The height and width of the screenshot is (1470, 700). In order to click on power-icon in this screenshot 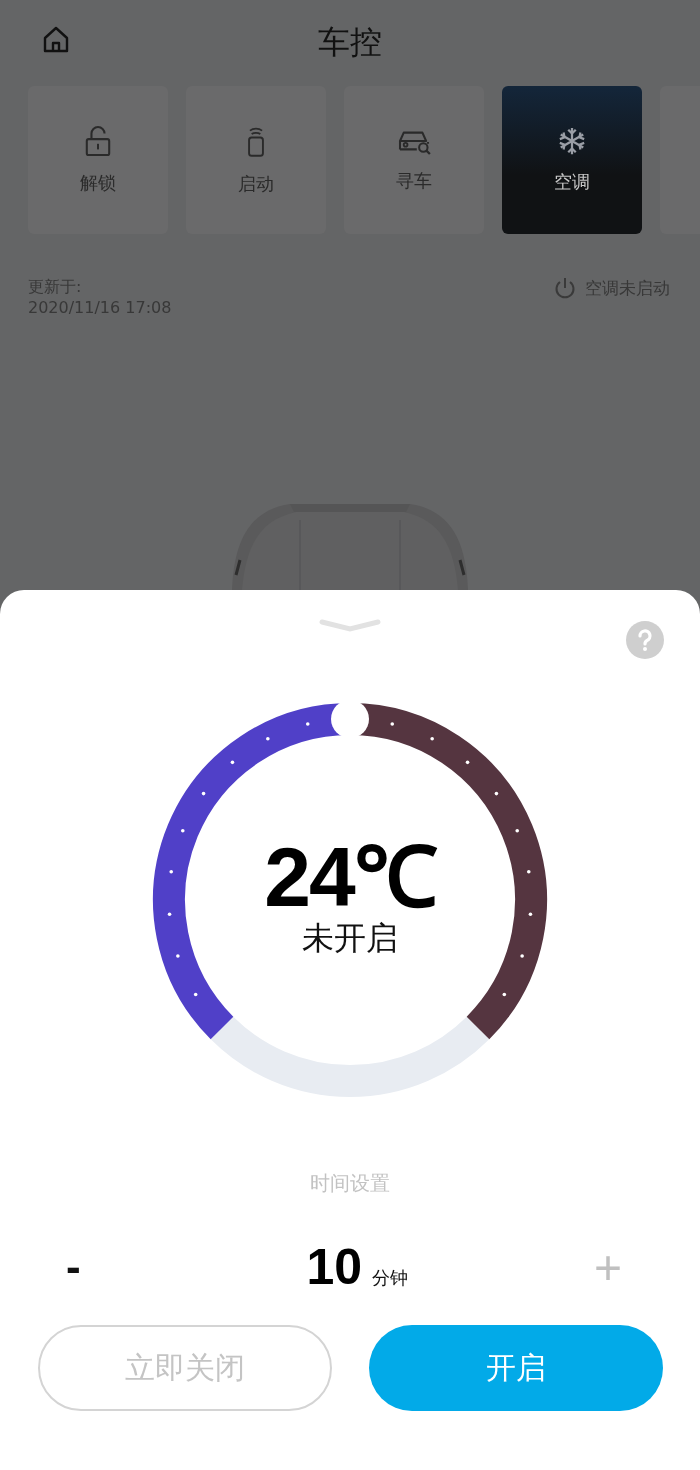, I will do `click(565, 288)`.